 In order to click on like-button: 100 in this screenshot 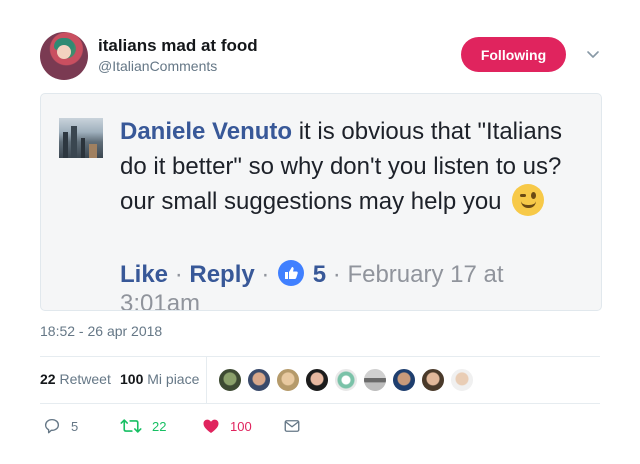, I will do `click(227, 426)`.